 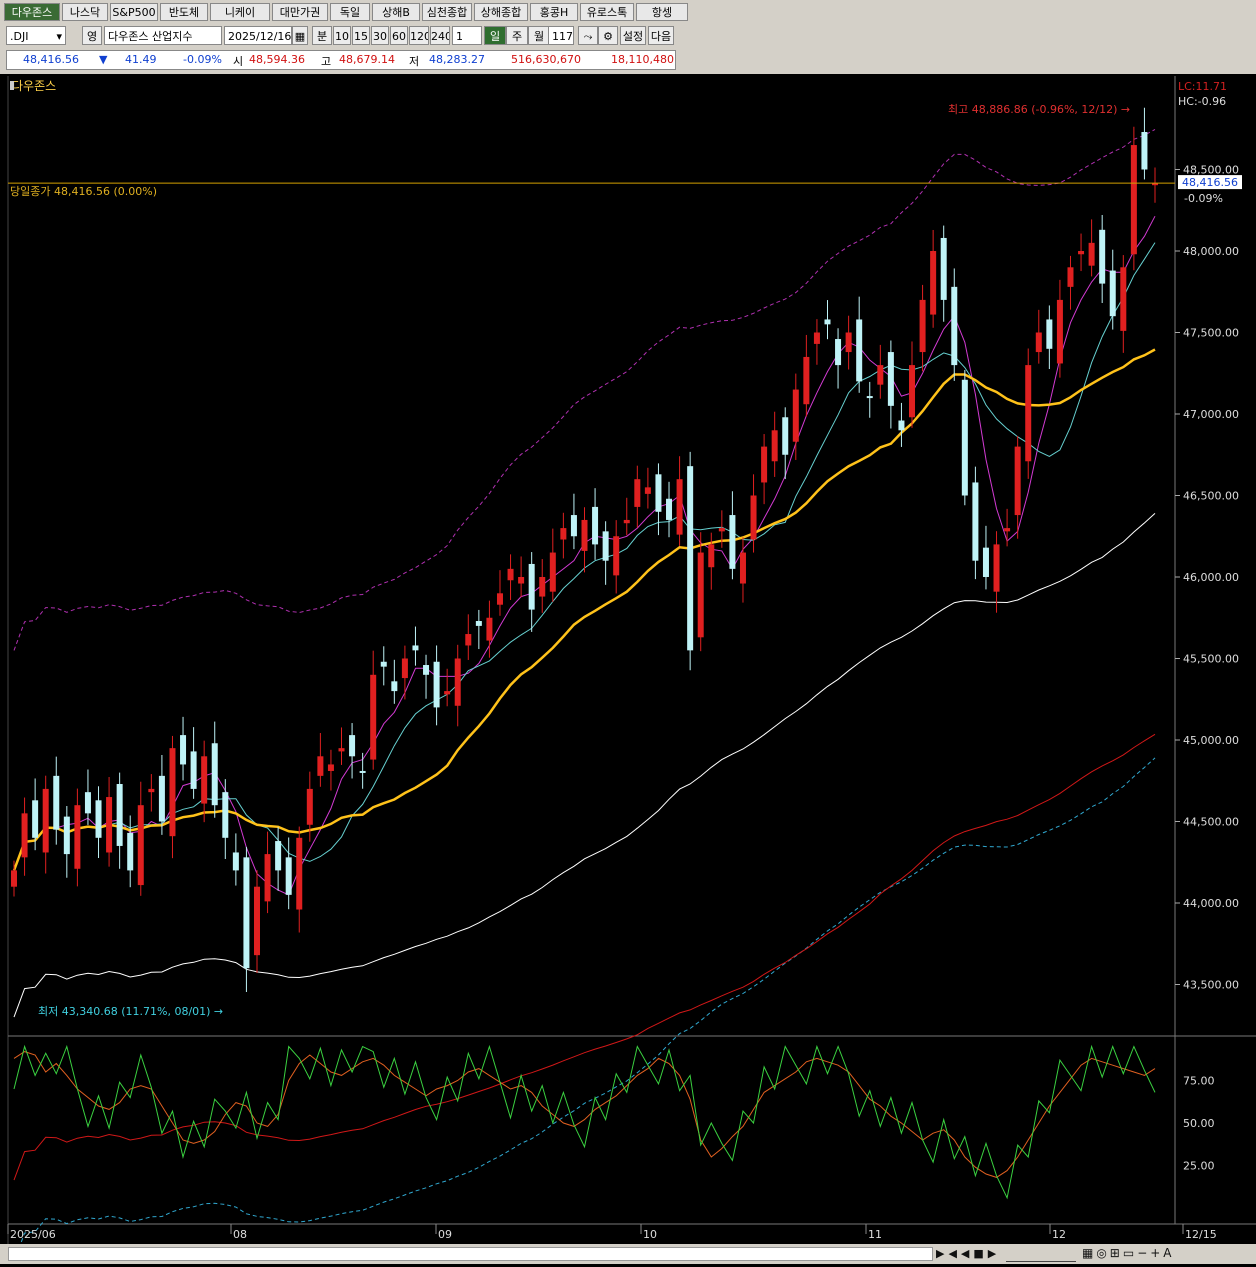 I want to click on period-button-10: 10, so click(x=342, y=35).